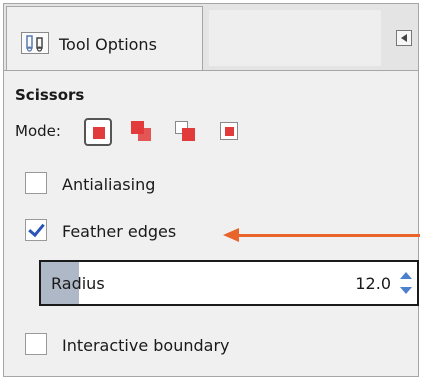  What do you see at coordinates (186, 132) in the screenshot?
I see `mode-subtract-button` at bounding box center [186, 132].